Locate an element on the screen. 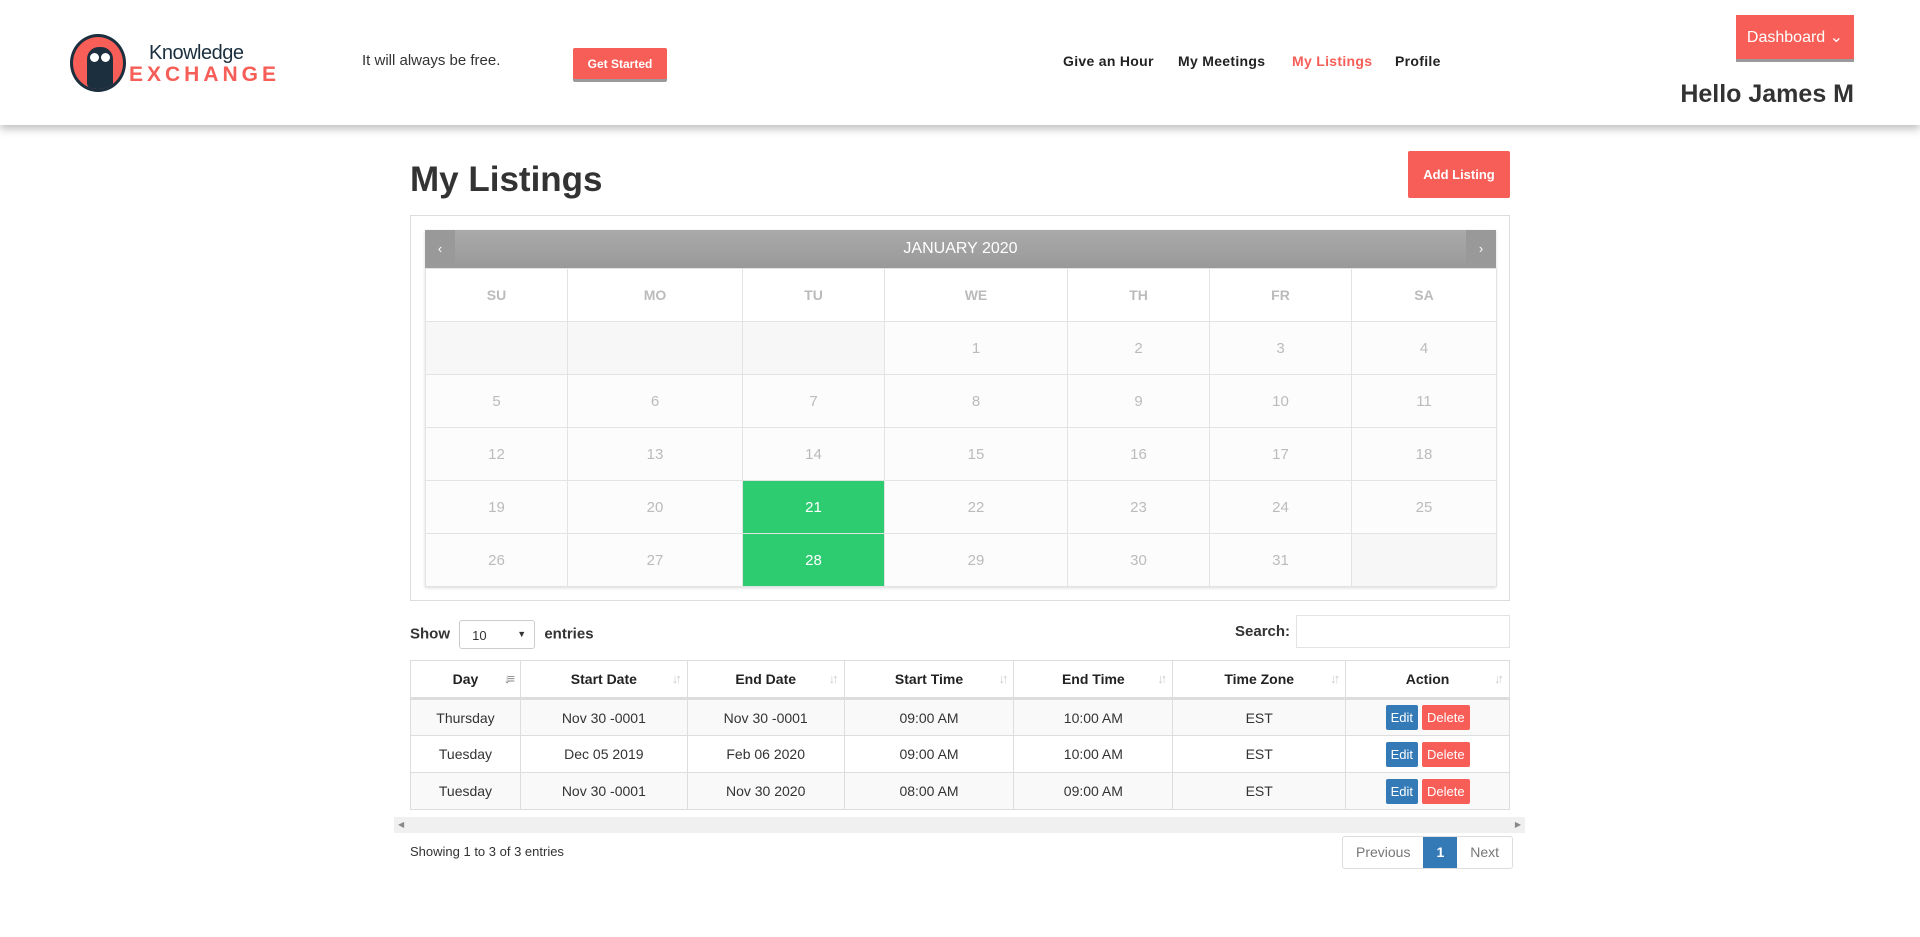 Image resolution: width=1920 pixels, height=937 pixels. table-cell: Nov 30 -0001 is located at coordinates (603, 791).